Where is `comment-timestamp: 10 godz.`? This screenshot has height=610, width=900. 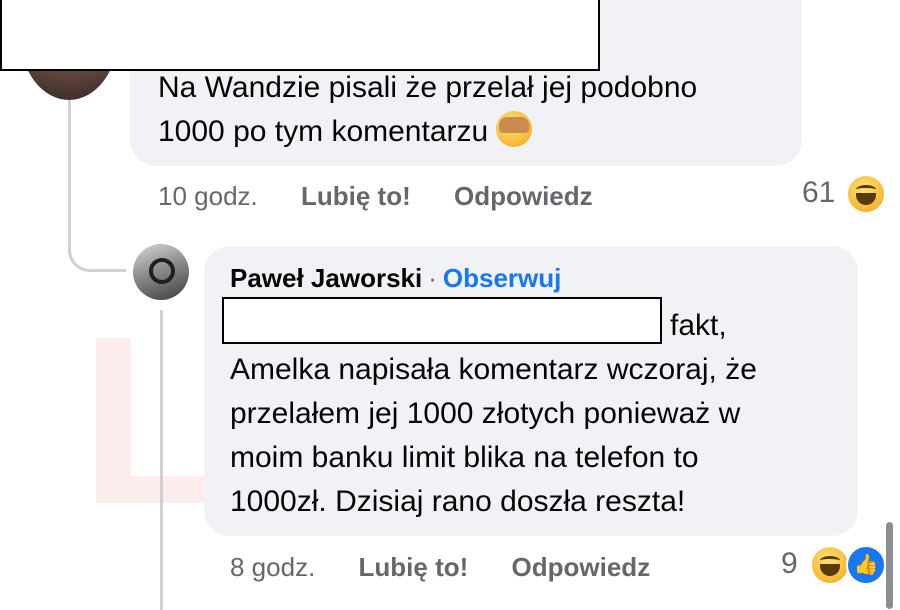
comment-timestamp: 10 godz. is located at coordinates (208, 196).